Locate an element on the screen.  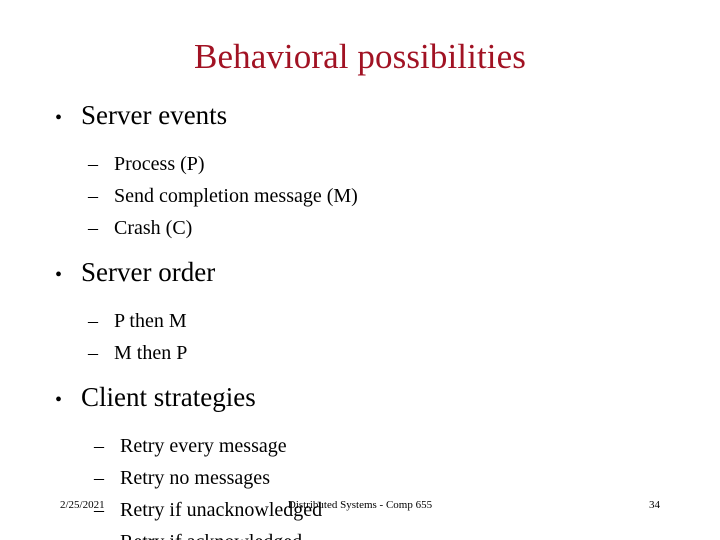
page-title: Behavioral possibilities is located at coordinates (360, 56).